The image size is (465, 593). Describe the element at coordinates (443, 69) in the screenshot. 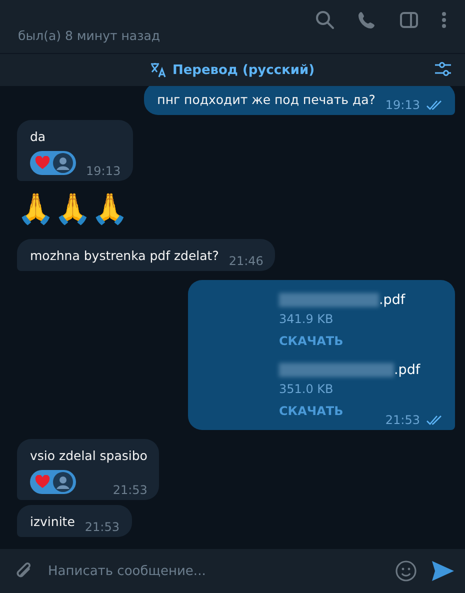

I see `settings-icon` at that location.